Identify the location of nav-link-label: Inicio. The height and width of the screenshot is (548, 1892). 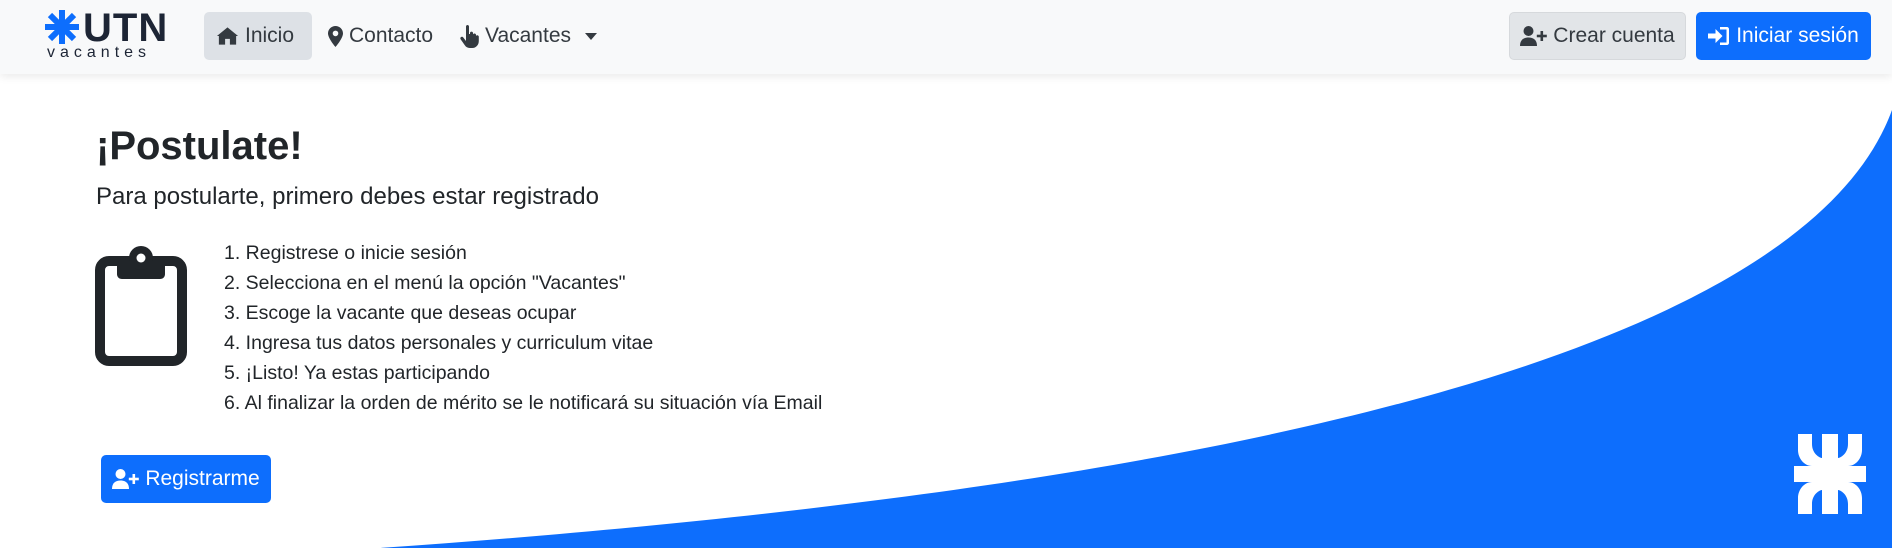
(270, 35).